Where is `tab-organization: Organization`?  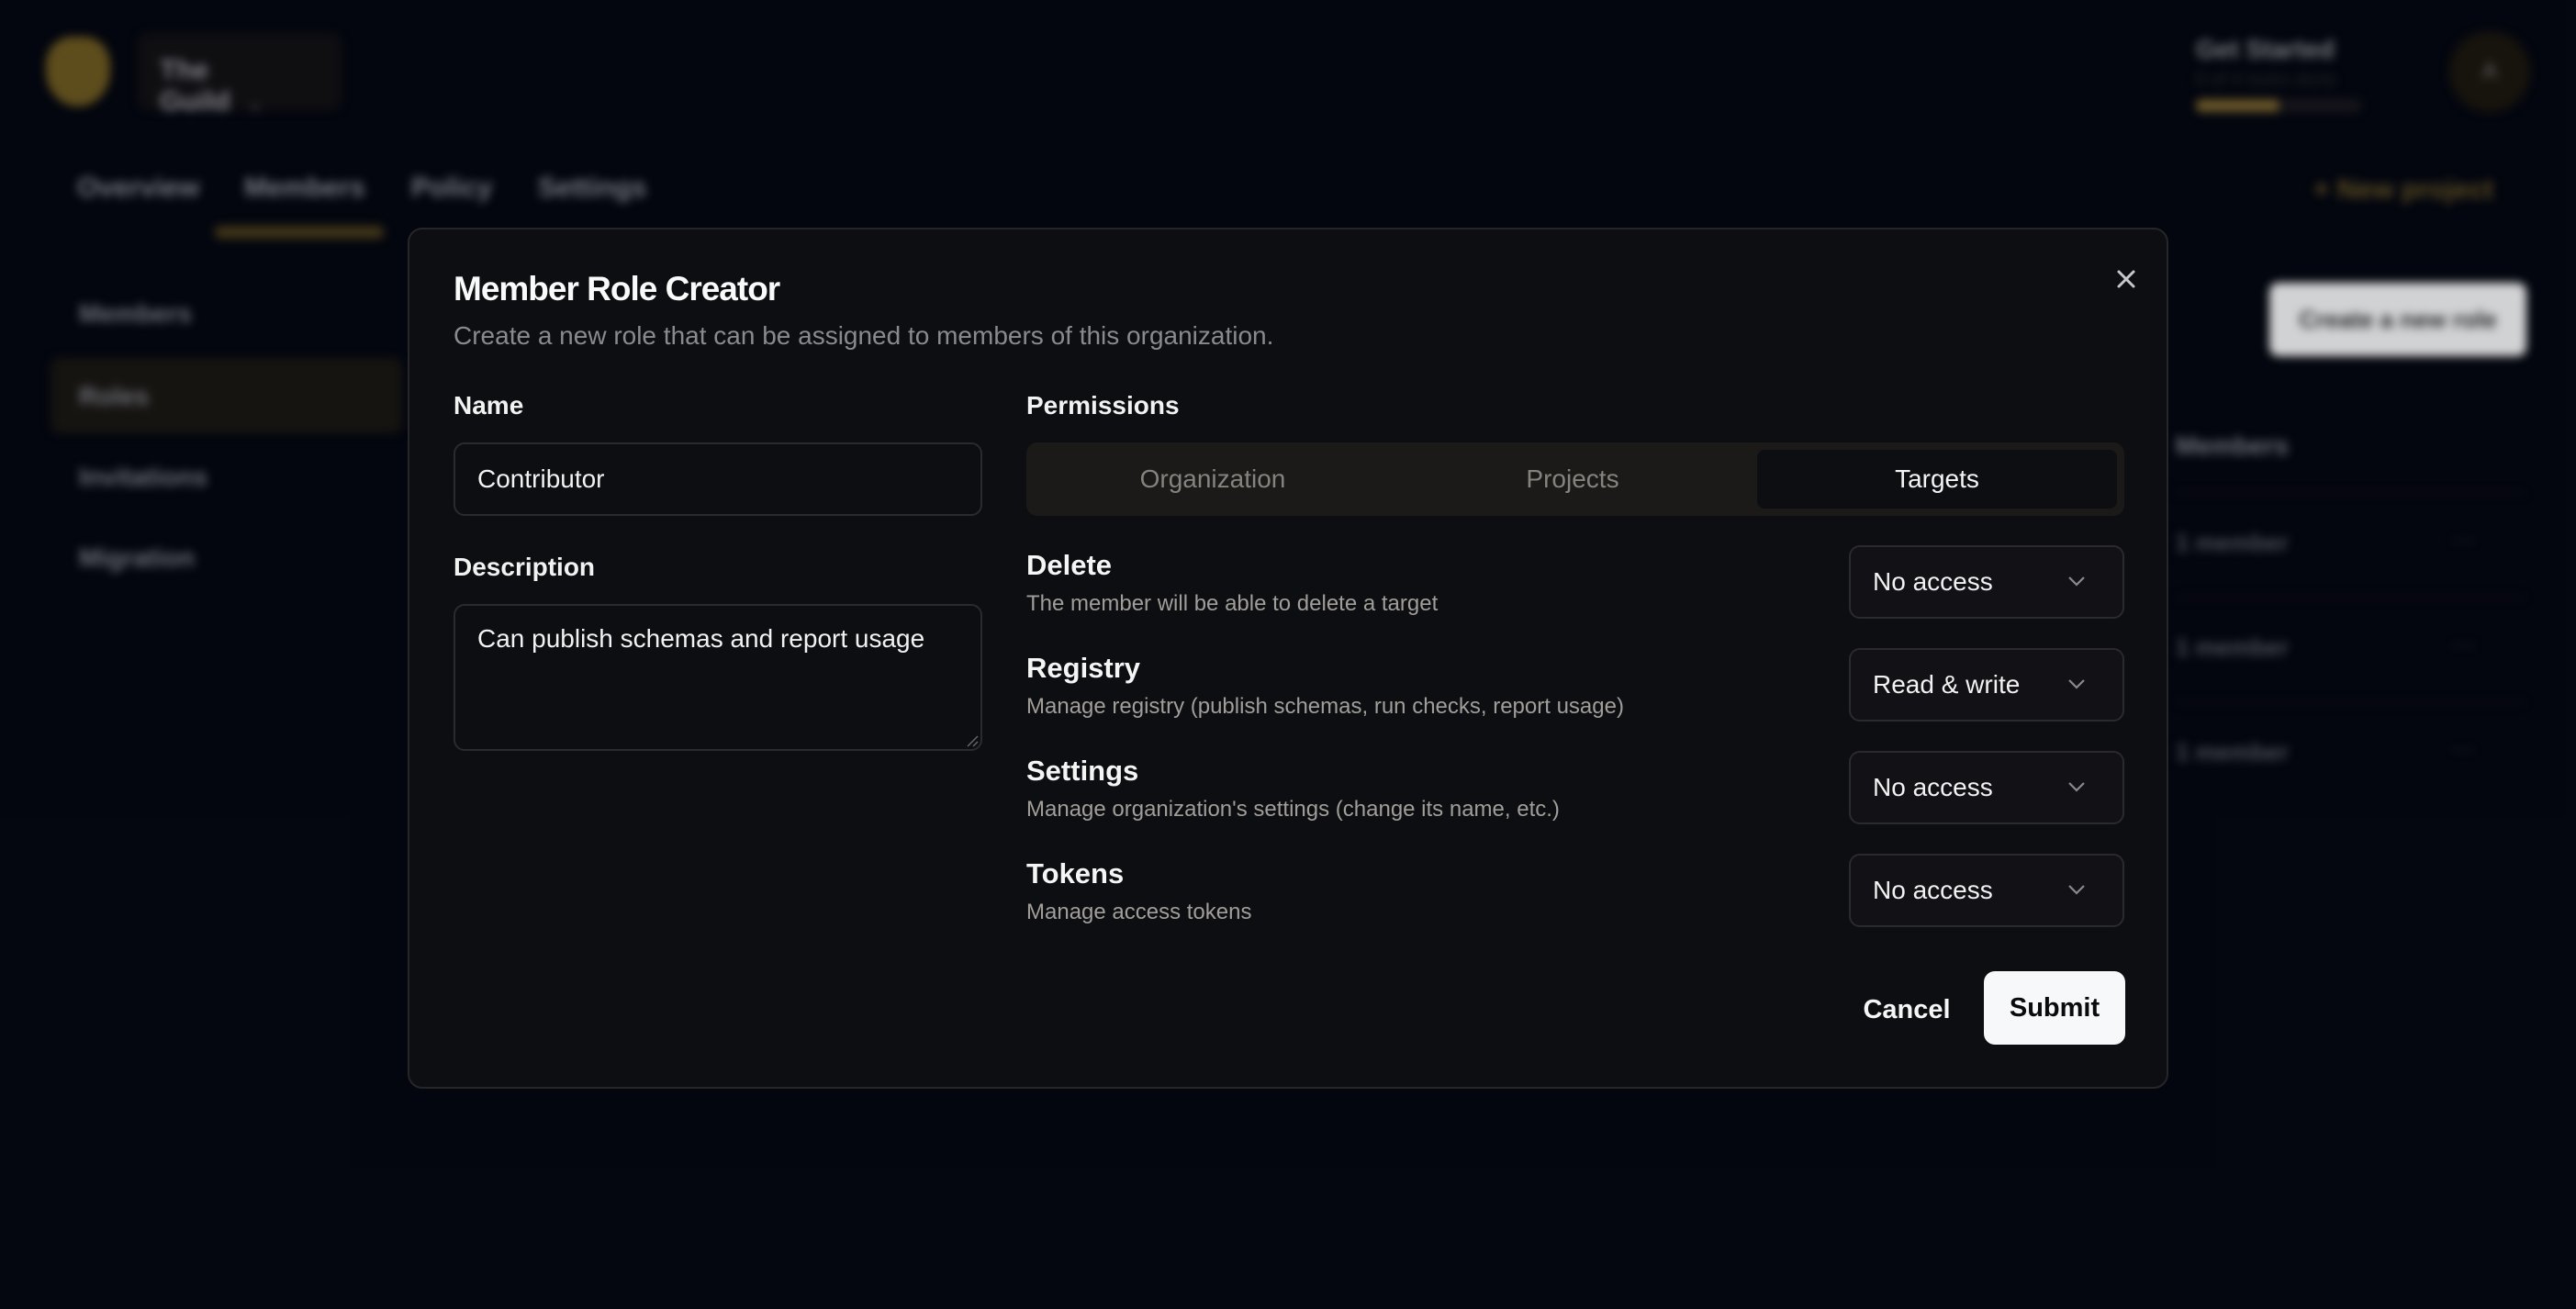
tab-organization: Organization is located at coordinates (1213, 479).